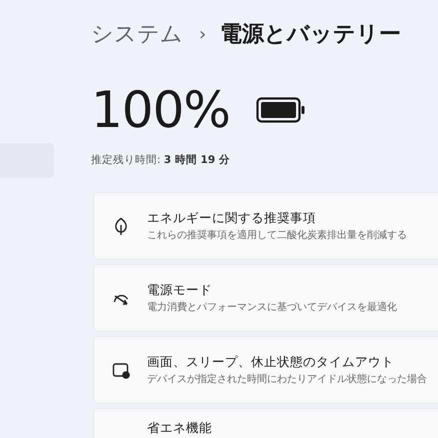 Image resolution: width=438 pixels, height=438 pixels. What do you see at coordinates (271, 361) in the screenshot?
I see `setting-title: 画面、スリープ、休止状態のタイムアウト` at bounding box center [271, 361].